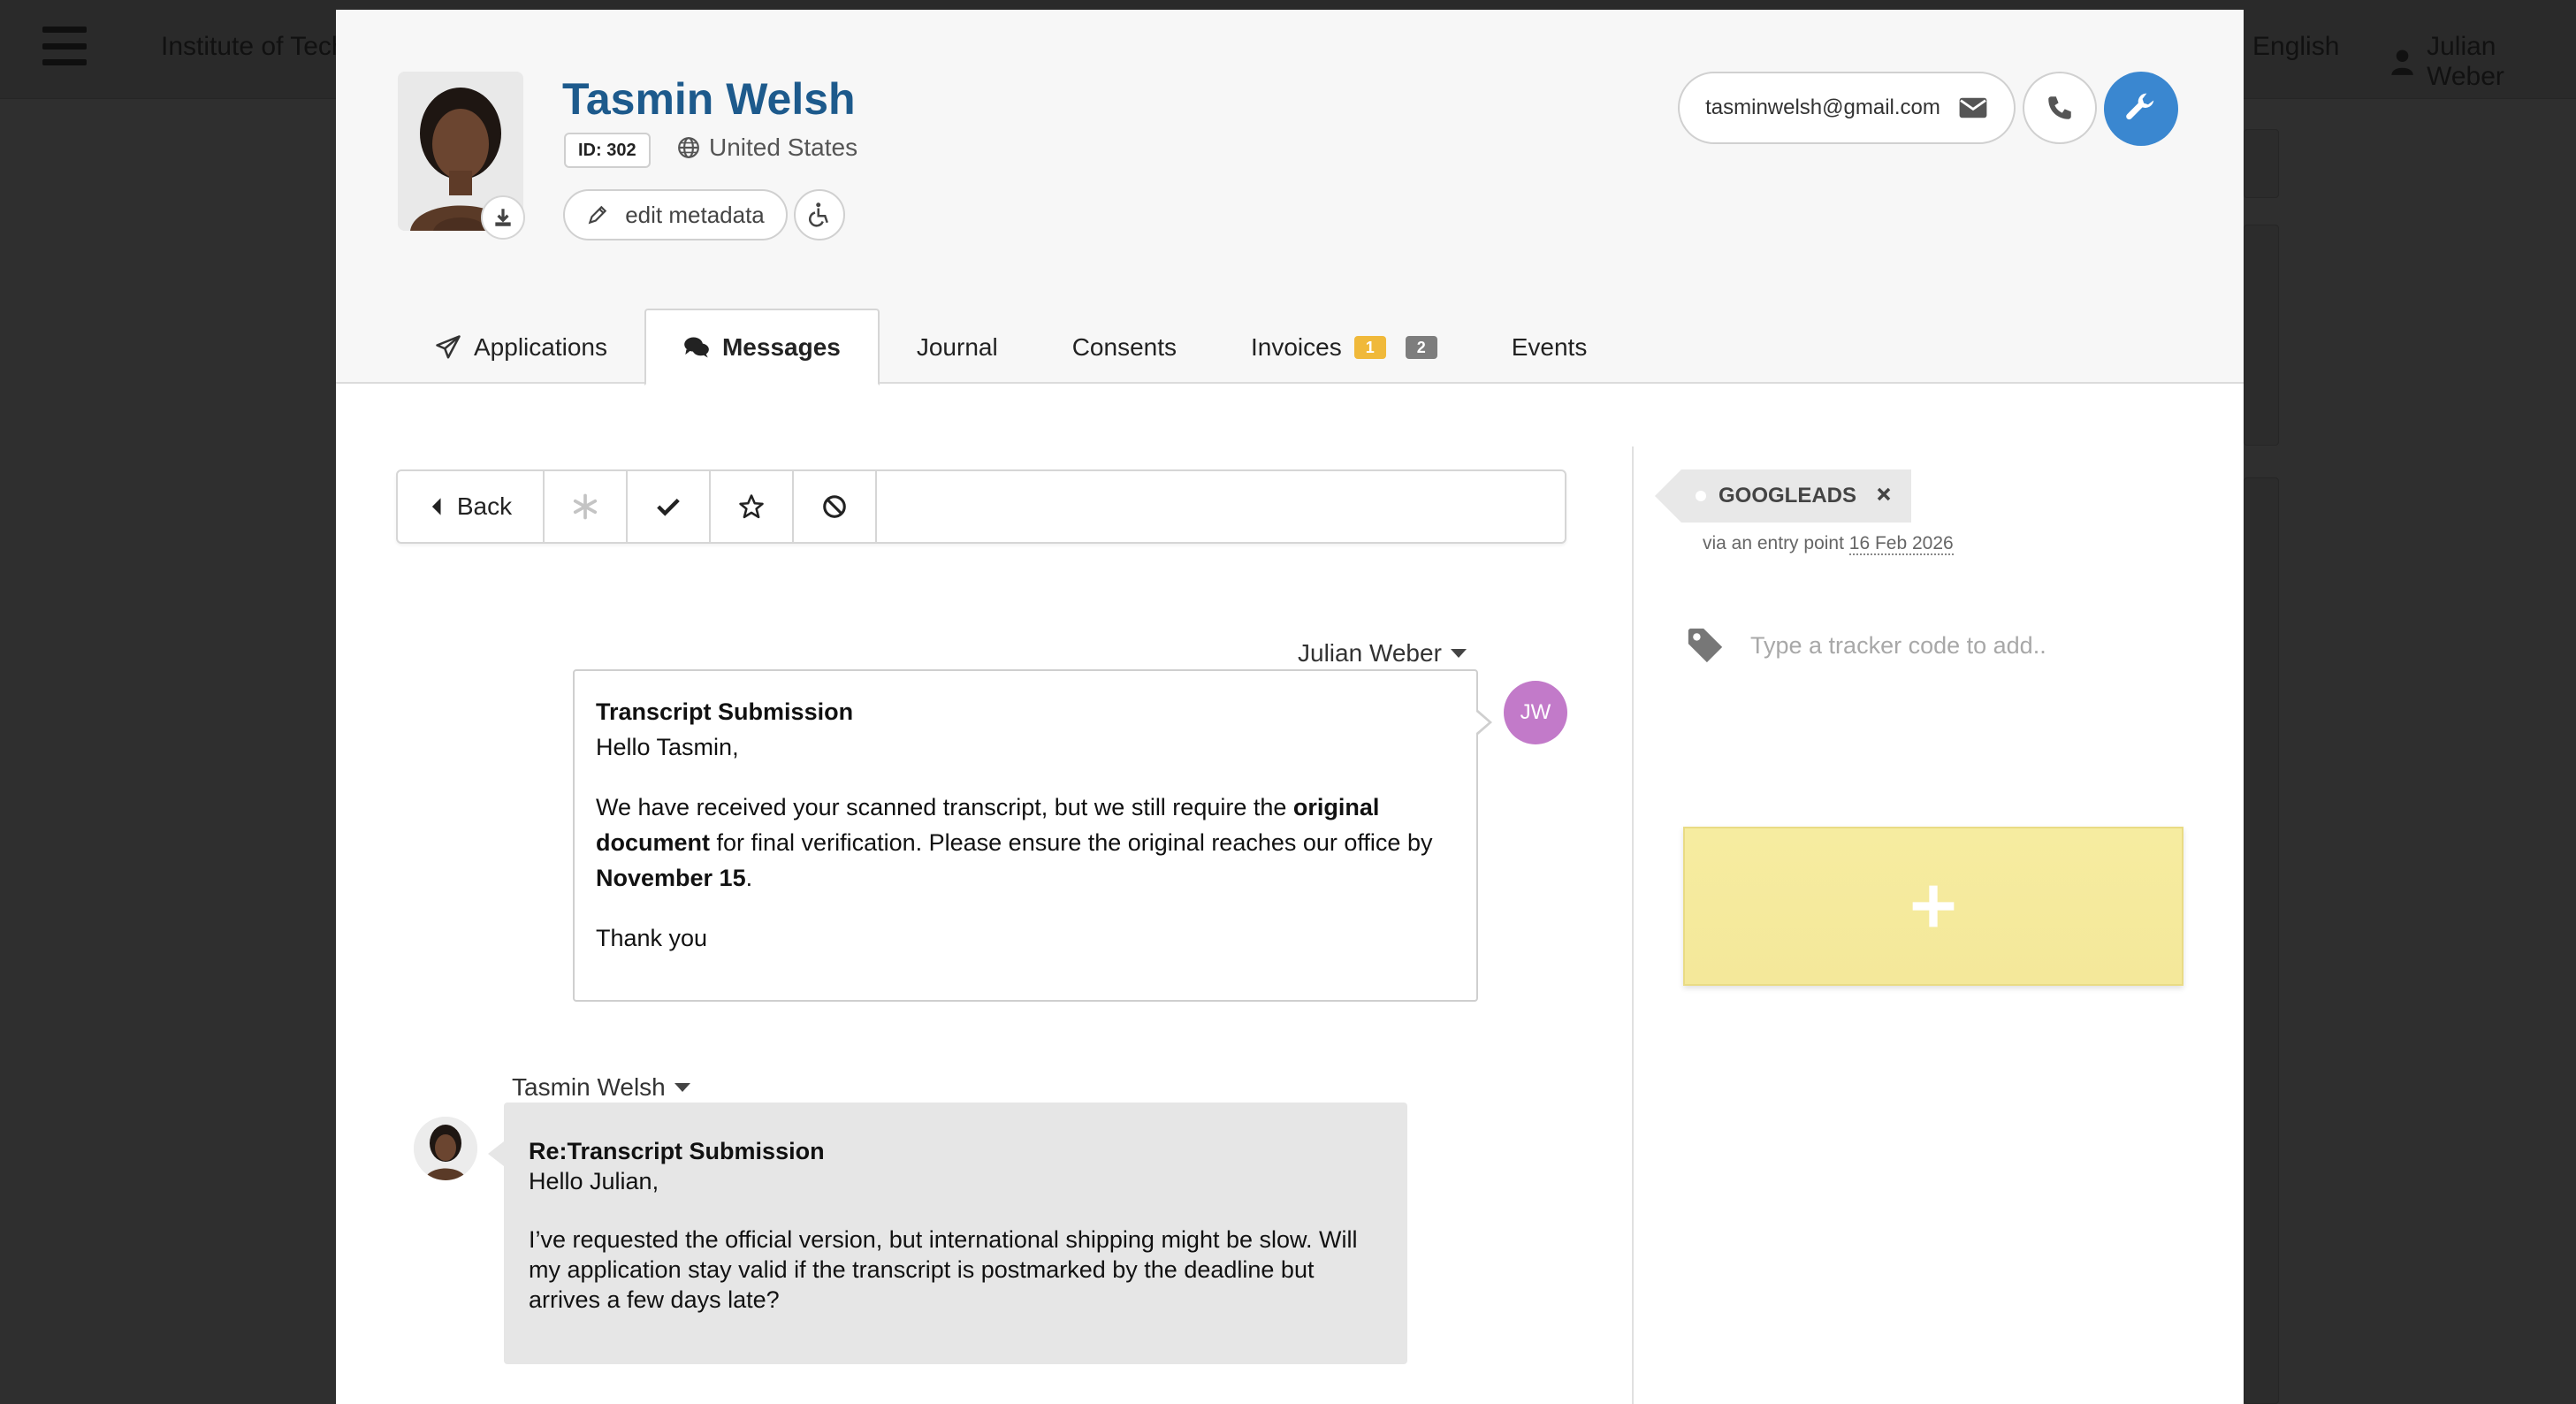 This screenshot has width=2576, height=1404. I want to click on envelope-icon, so click(1973, 108).